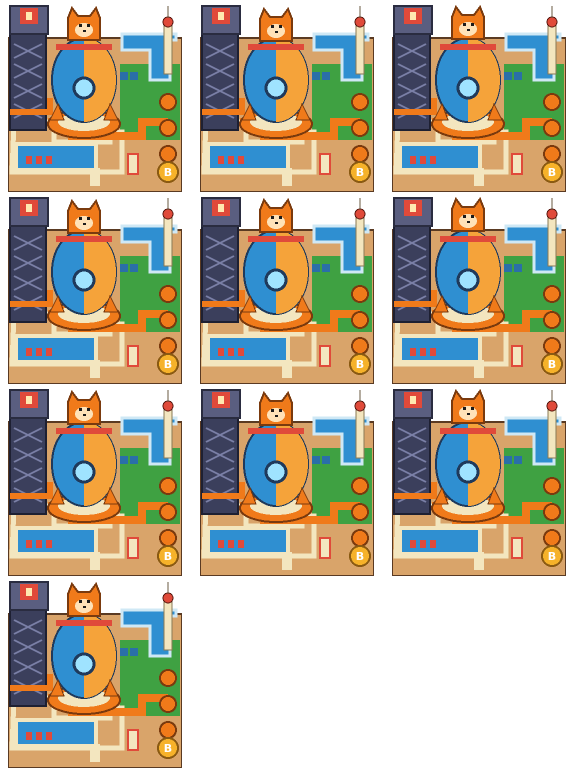 The height and width of the screenshot is (768, 576). I want to click on sprite-frame-9: B, so click(479, 482).